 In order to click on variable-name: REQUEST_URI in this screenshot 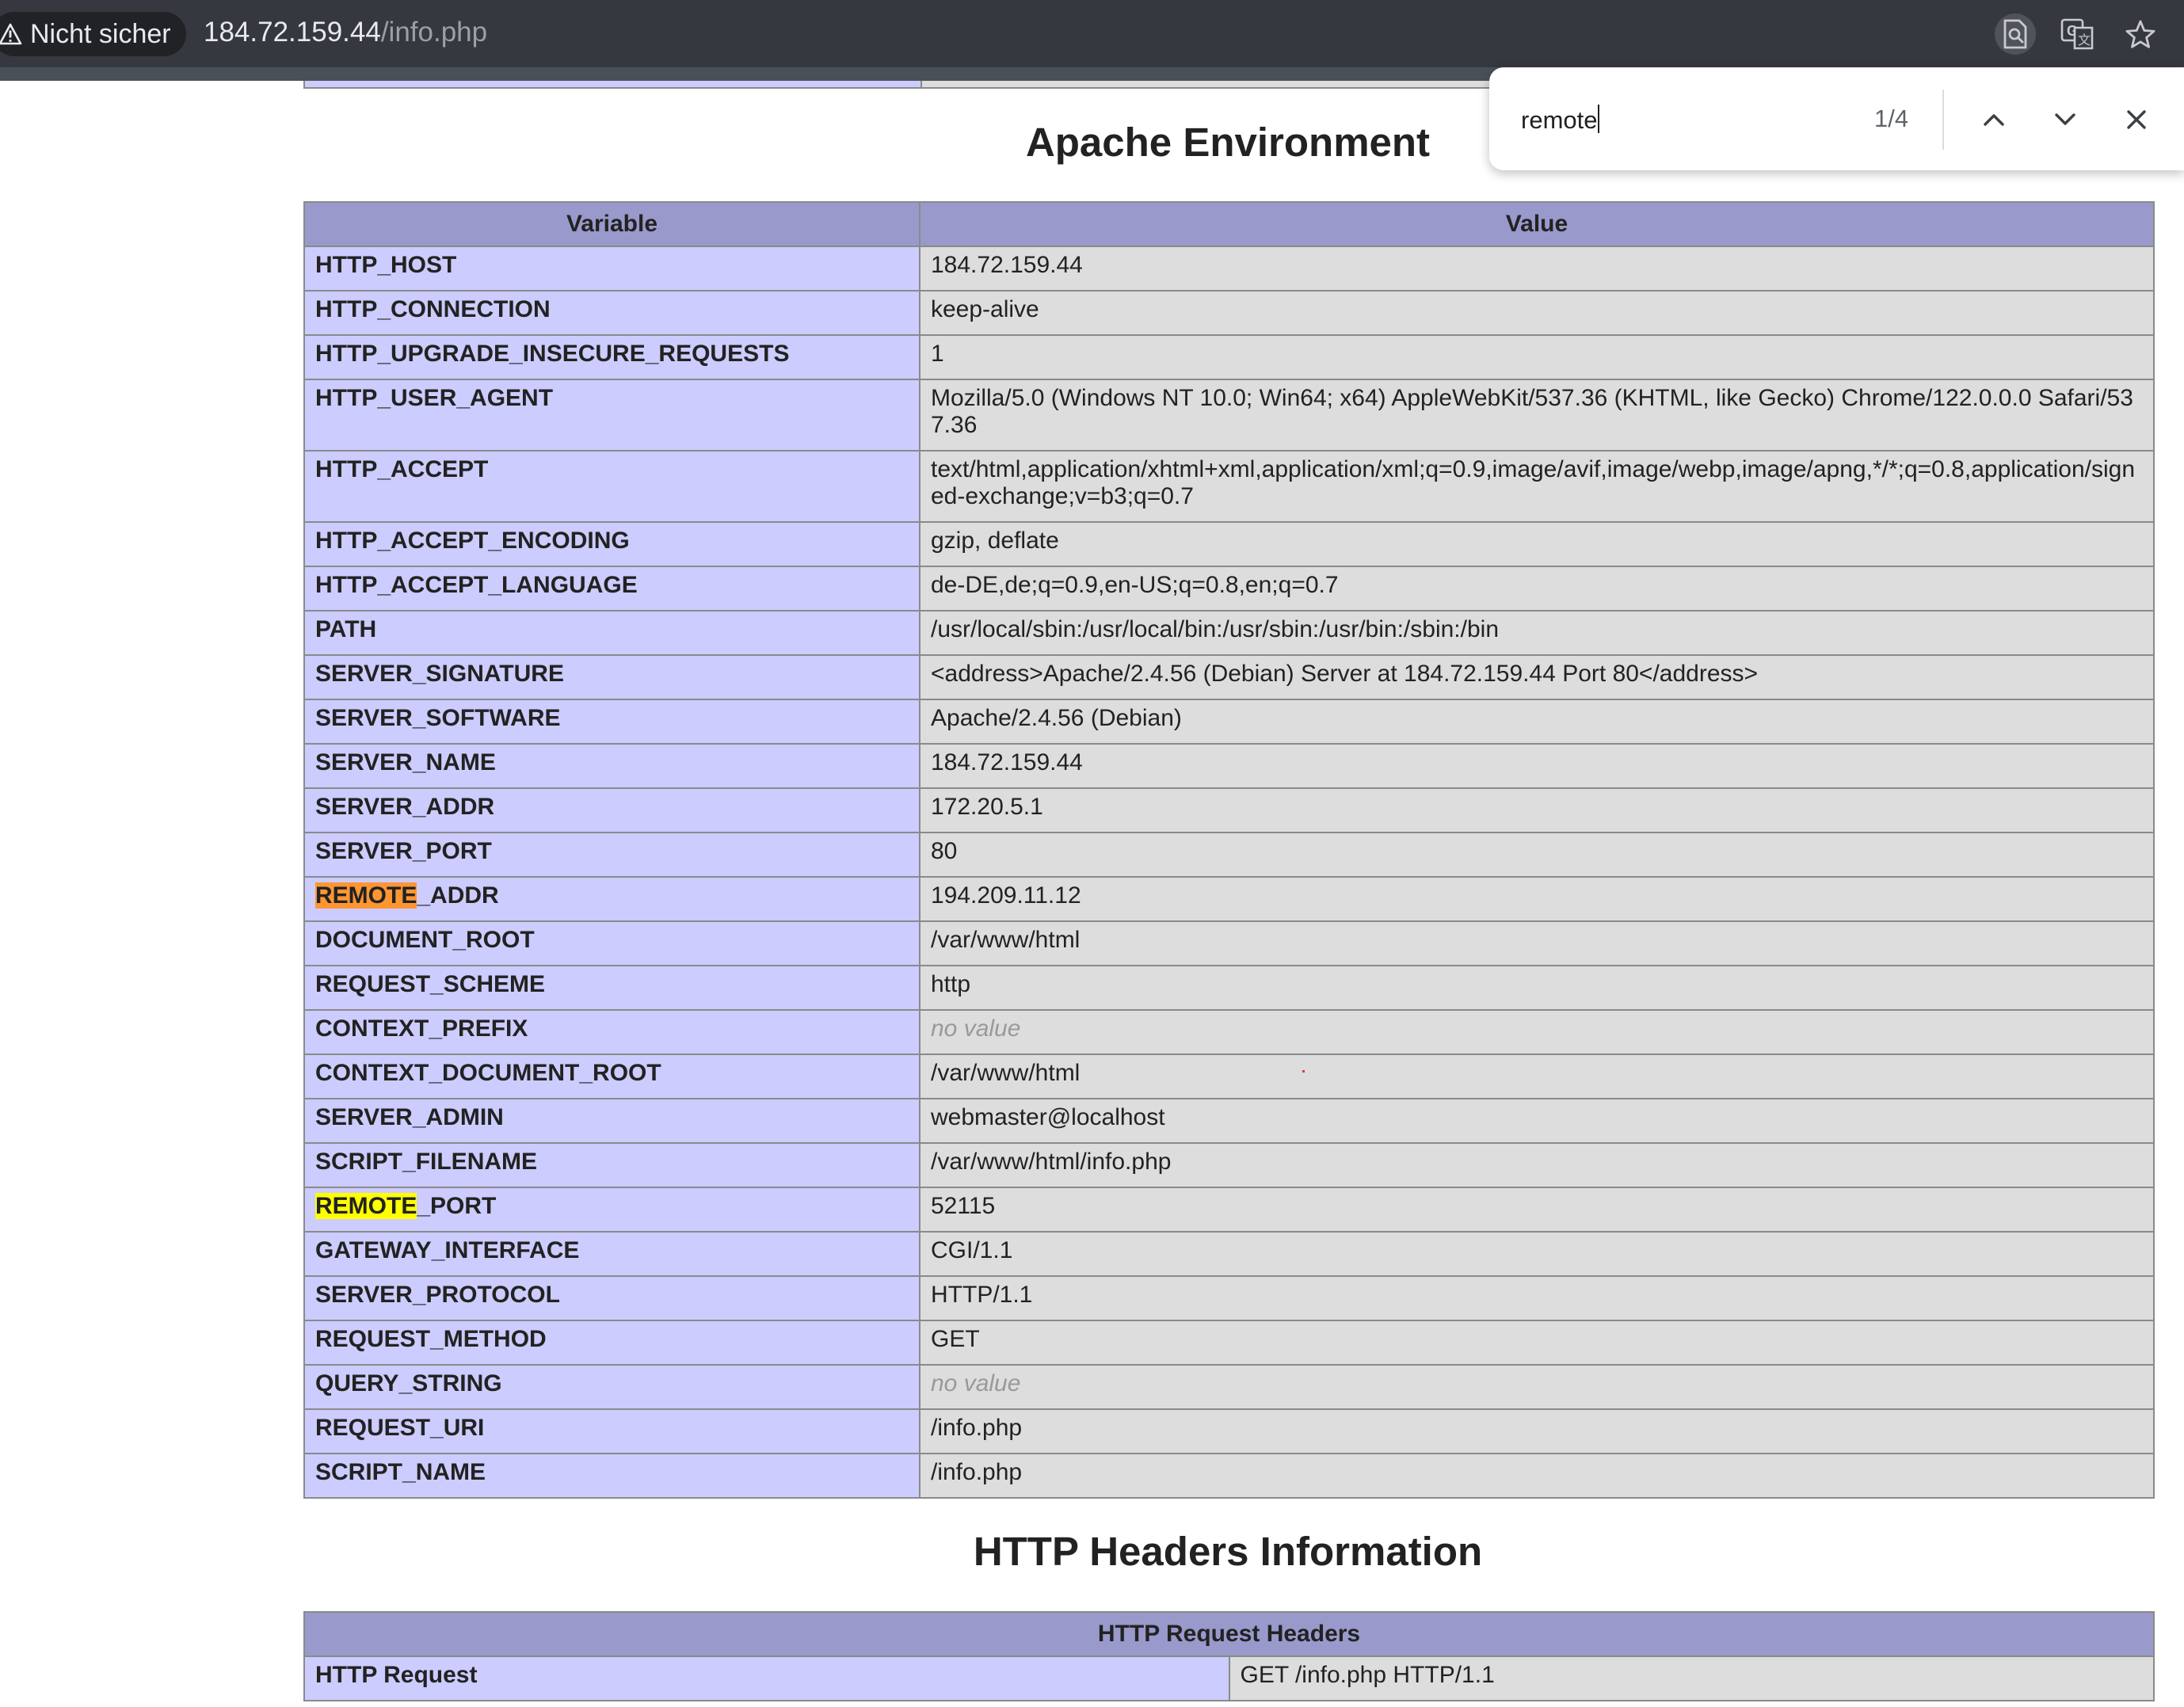, I will do `click(611, 1431)`.